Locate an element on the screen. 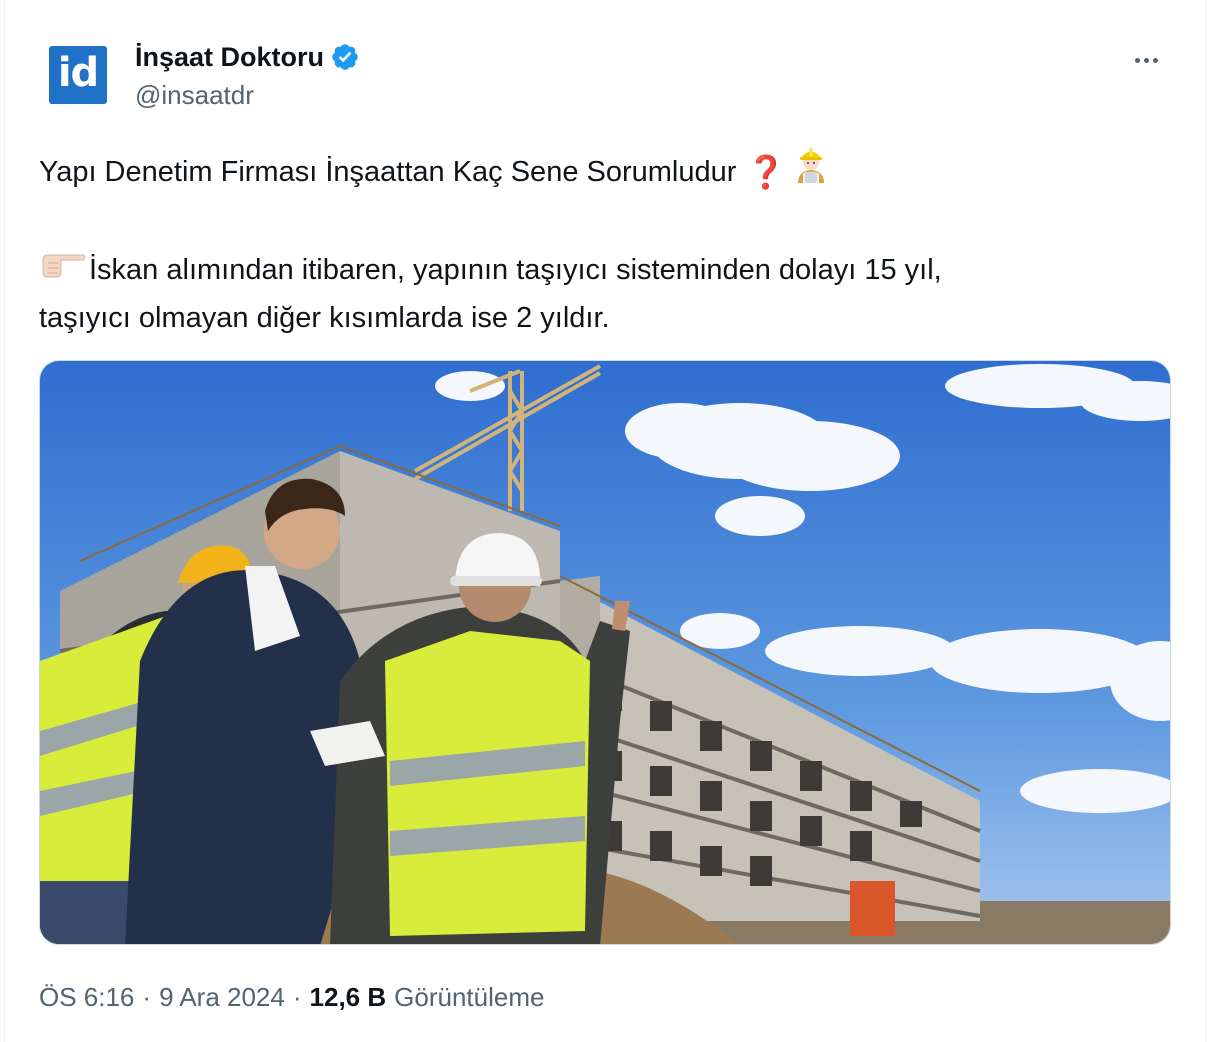 This screenshot has height=1042, width=1212. author-names: İnşaat Doktoru @insaatdr is located at coordinates (247, 75).